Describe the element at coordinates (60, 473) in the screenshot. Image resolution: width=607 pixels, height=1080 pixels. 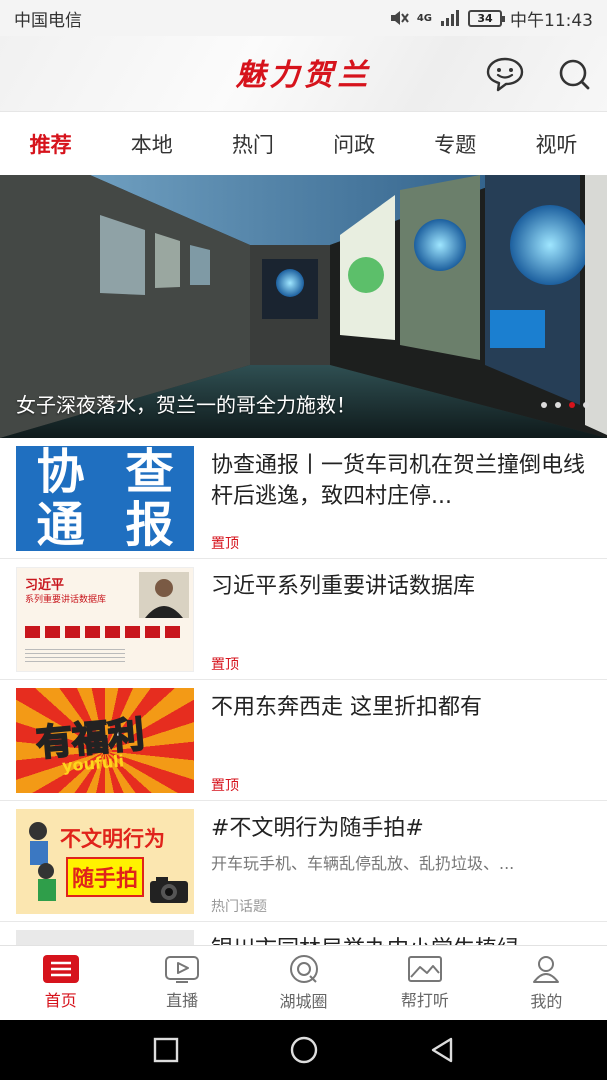
I see `thumbnail-text: 协` at that location.